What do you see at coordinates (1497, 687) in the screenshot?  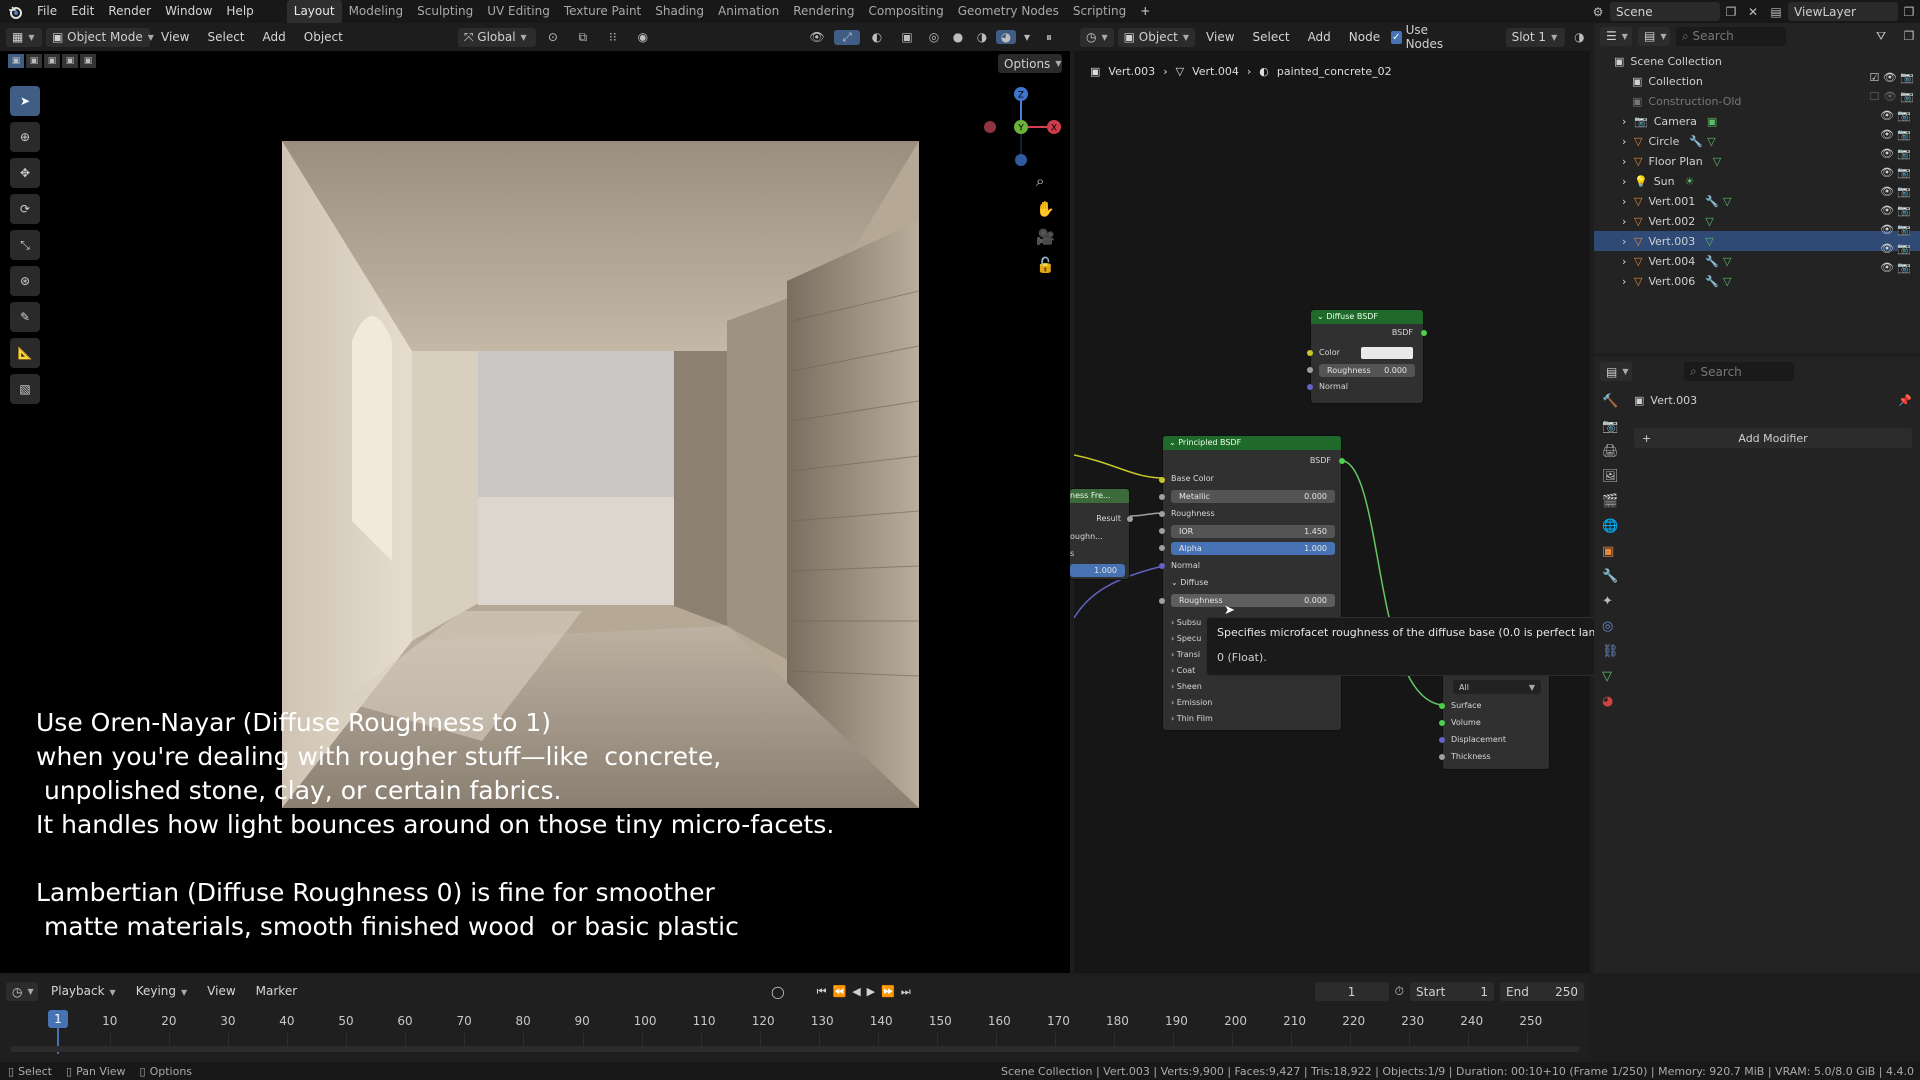 I see `output-target-selector: All ▼` at bounding box center [1497, 687].